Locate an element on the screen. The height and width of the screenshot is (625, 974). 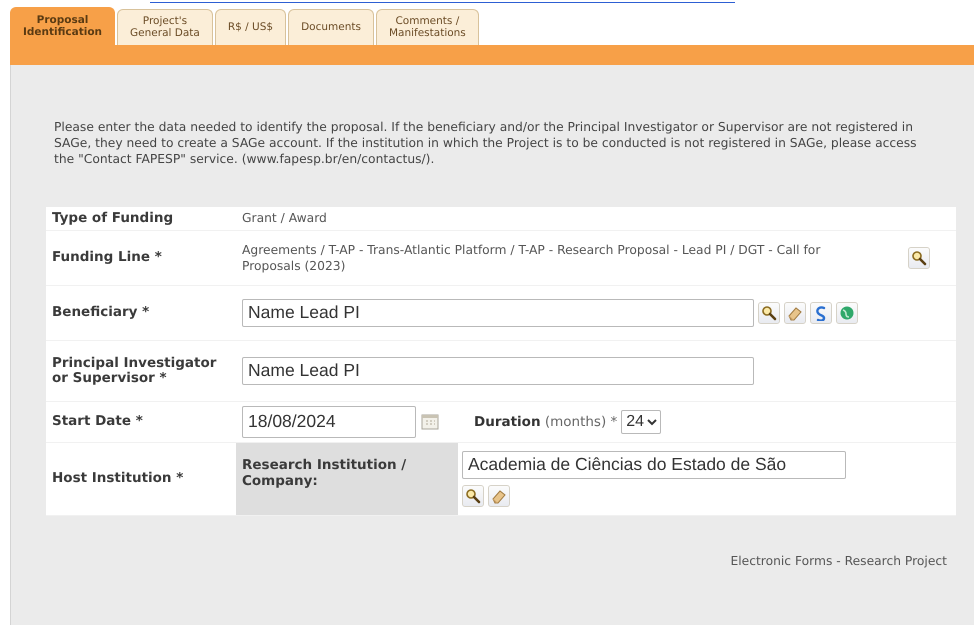
tab: Proposal Identification is located at coordinates (63, 26).